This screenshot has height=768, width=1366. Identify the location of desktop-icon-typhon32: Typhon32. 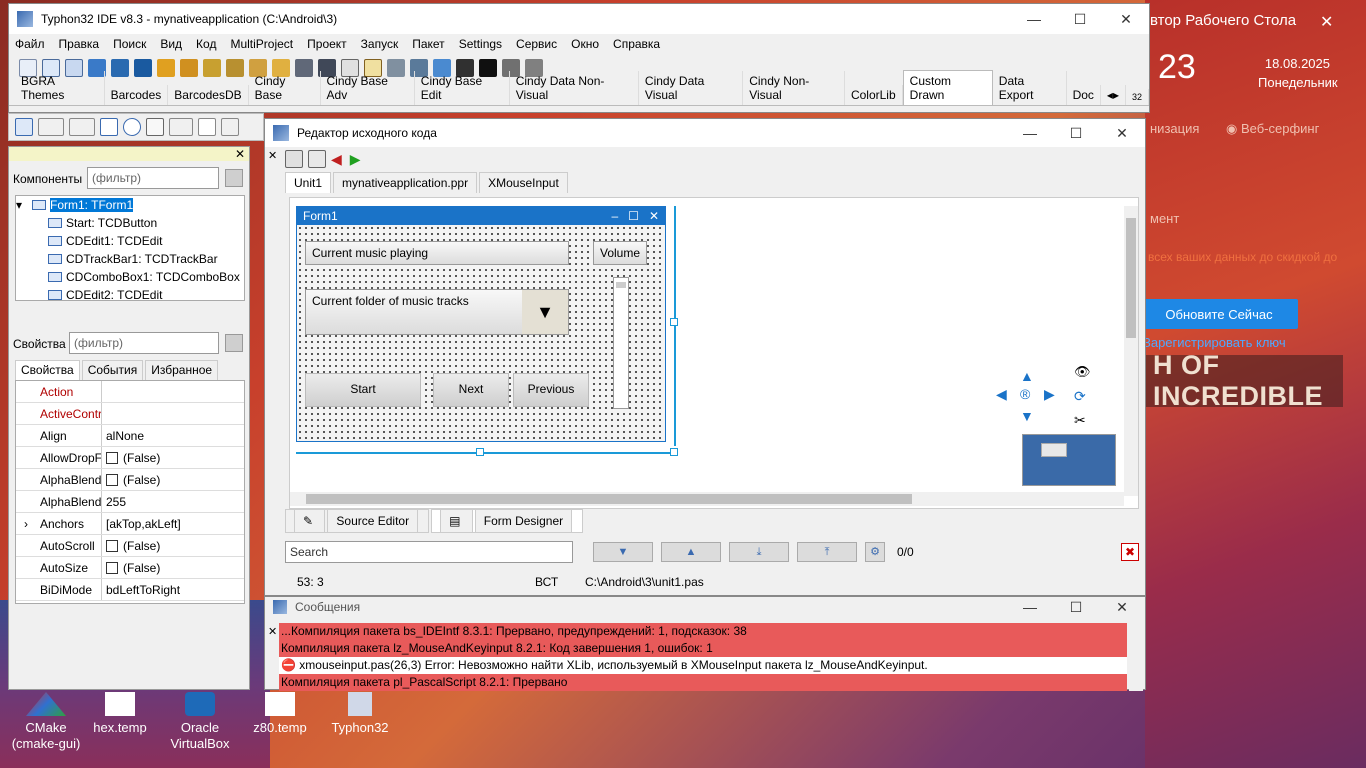
(360, 714).